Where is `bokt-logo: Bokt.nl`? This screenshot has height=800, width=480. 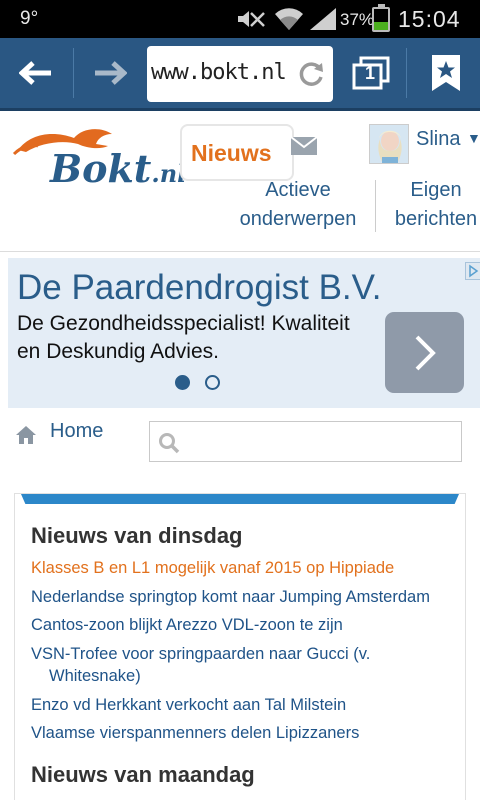 bokt-logo: Bokt.nl is located at coordinates (99, 159).